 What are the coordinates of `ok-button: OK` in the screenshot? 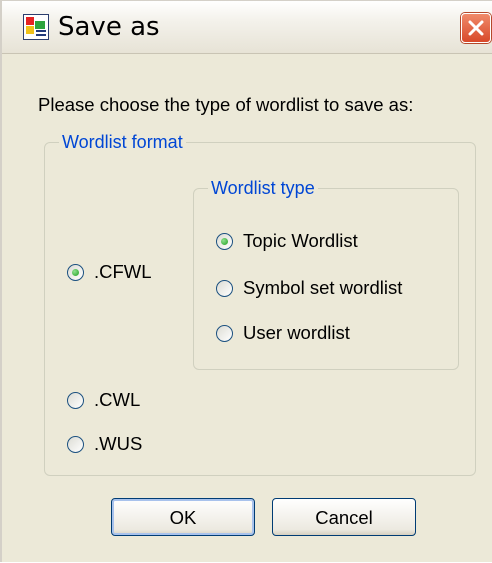 It's located at (183, 517).